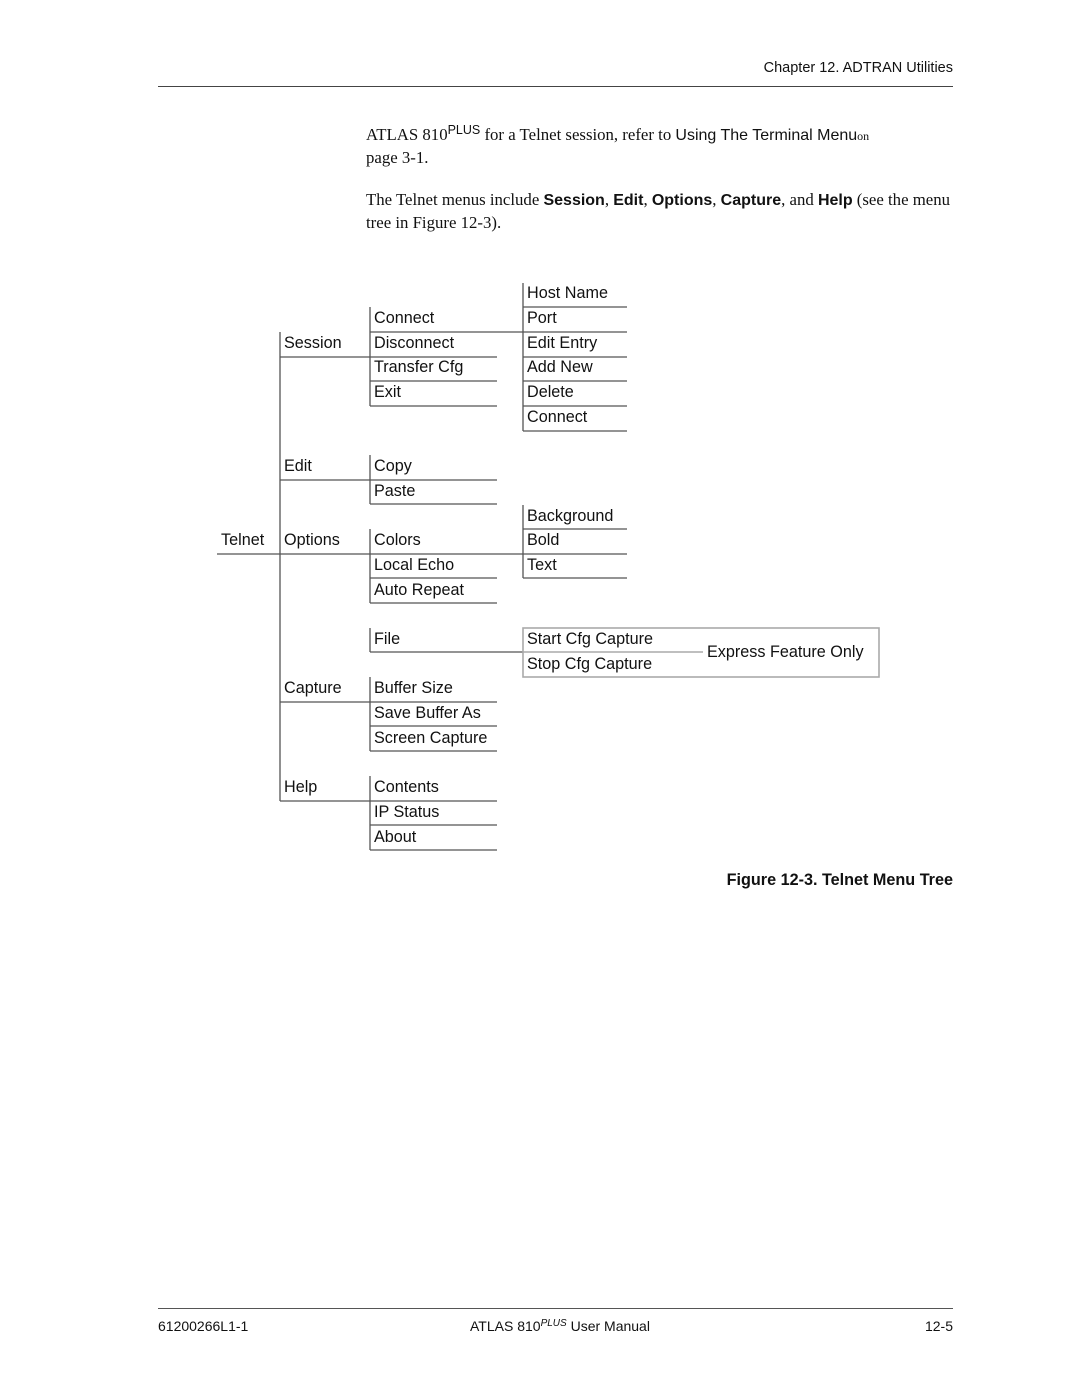 Image resolution: width=1080 pixels, height=1397 pixels. What do you see at coordinates (505, 1326) in the screenshot?
I see `manual-title-product: ATLAS 810` at bounding box center [505, 1326].